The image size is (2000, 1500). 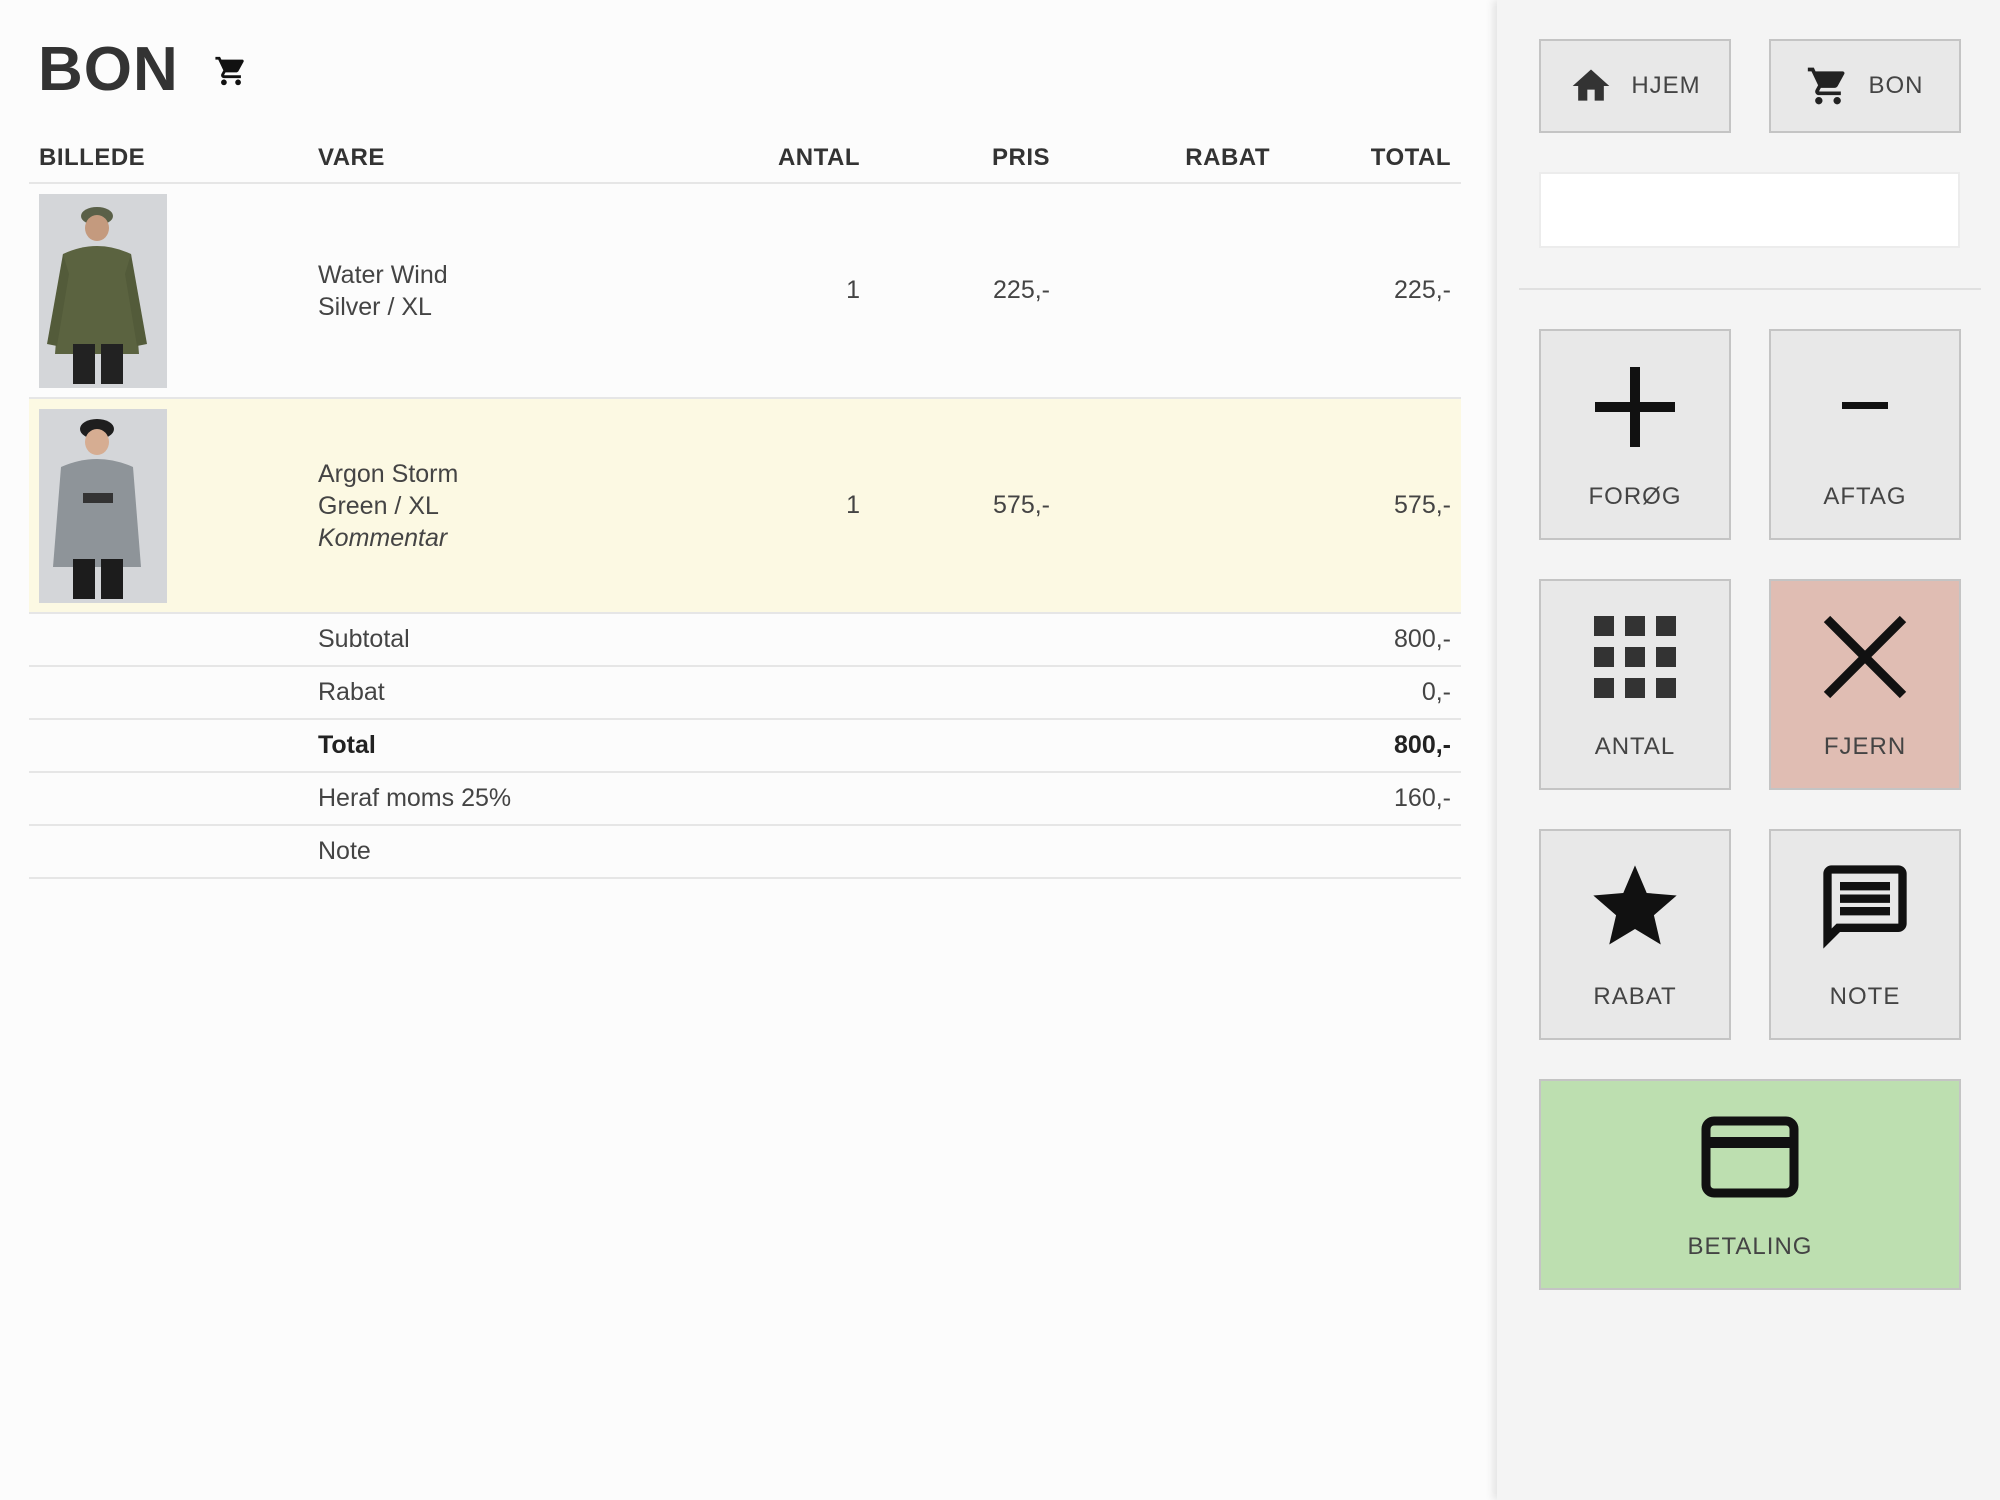 I want to click on item-name: Argon Storm, so click(x=388, y=473).